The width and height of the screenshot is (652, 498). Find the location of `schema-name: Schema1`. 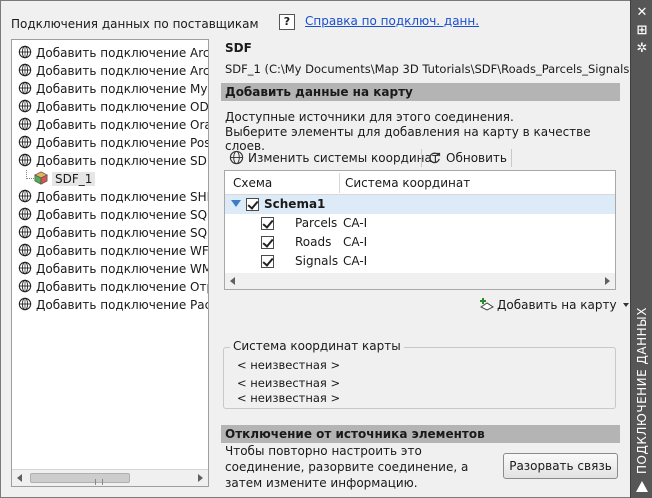

schema-name: Schema1 is located at coordinates (295, 204).